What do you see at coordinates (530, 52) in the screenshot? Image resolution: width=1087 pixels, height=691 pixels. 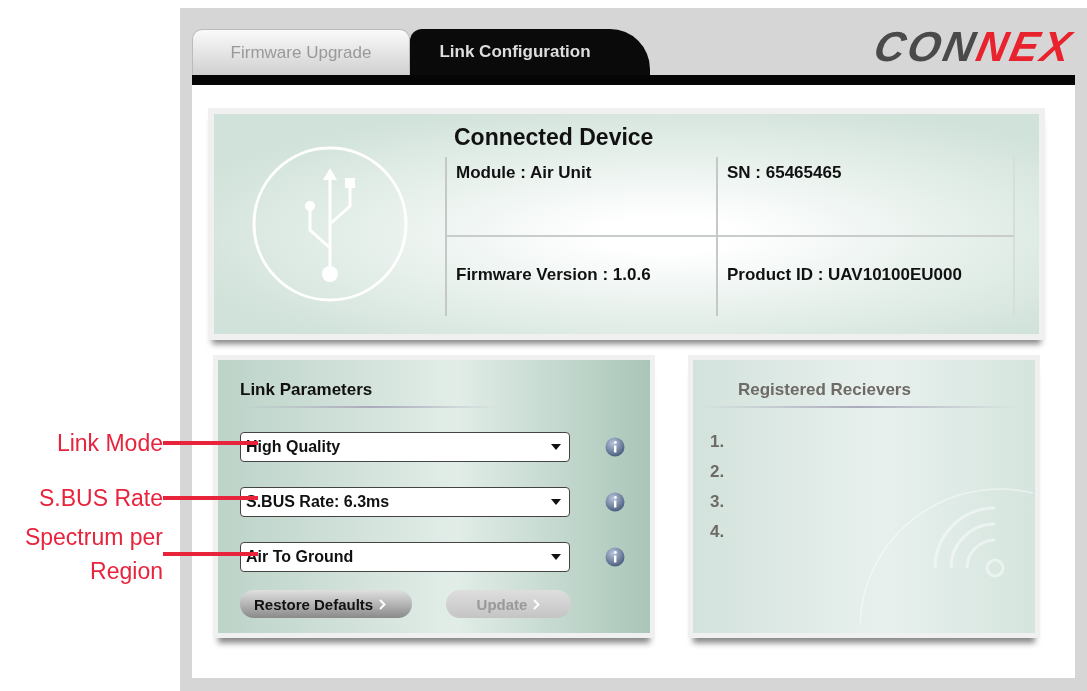 I see `tab: Link Configuration` at bounding box center [530, 52].